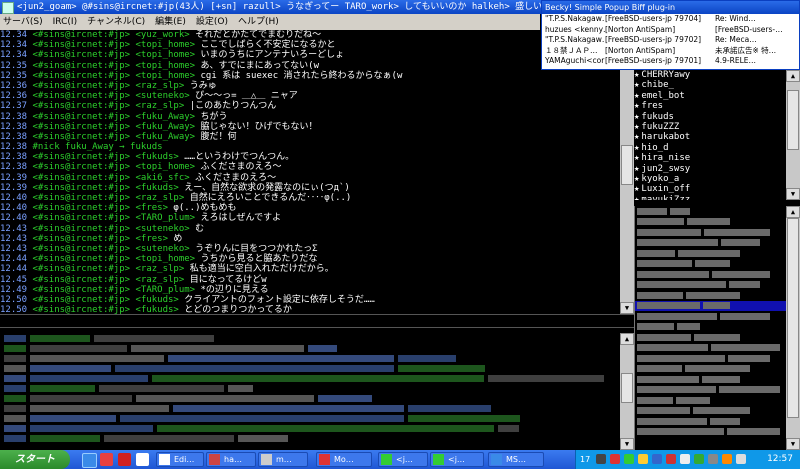  I want to click on nick-list-item: ★ mayukiZzz, so click(709, 197).